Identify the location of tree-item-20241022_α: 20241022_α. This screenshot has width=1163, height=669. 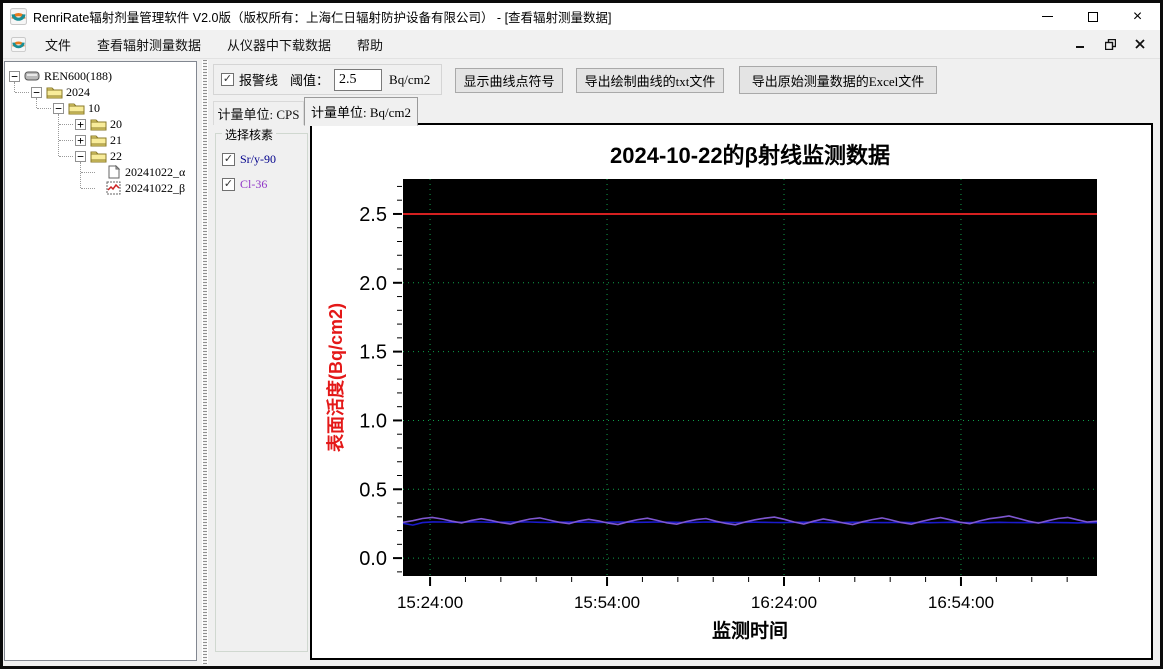
(141, 172).